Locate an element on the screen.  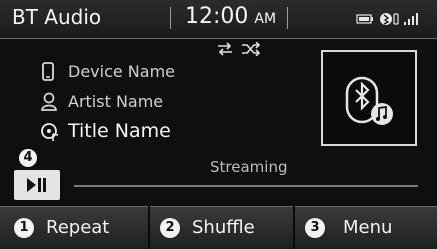
repeat-button-label: Repeat is located at coordinates (78, 227).